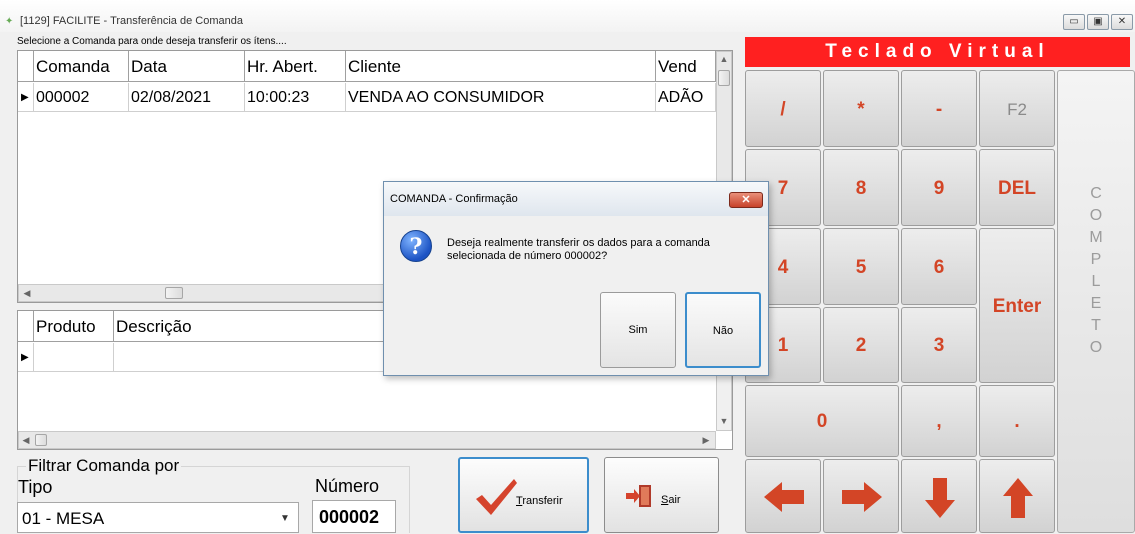 Image resolution: width=1135 pixels, height=534 pixels. Describe the element at coordinates (295, 97) in the screenshot. I see `cell-hr-abert: 10:00:23` at that location.